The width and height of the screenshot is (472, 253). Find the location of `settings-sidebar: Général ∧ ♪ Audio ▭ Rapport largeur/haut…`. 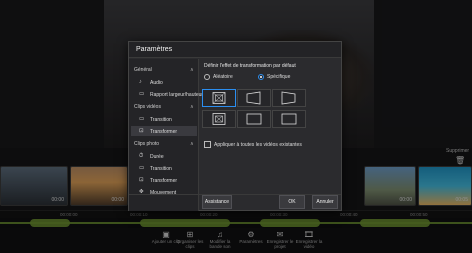

settings-sidebar: Général ∧ ♪ Audio ▭ Rapport largeur/haut… is located at coordinates (166, 135).